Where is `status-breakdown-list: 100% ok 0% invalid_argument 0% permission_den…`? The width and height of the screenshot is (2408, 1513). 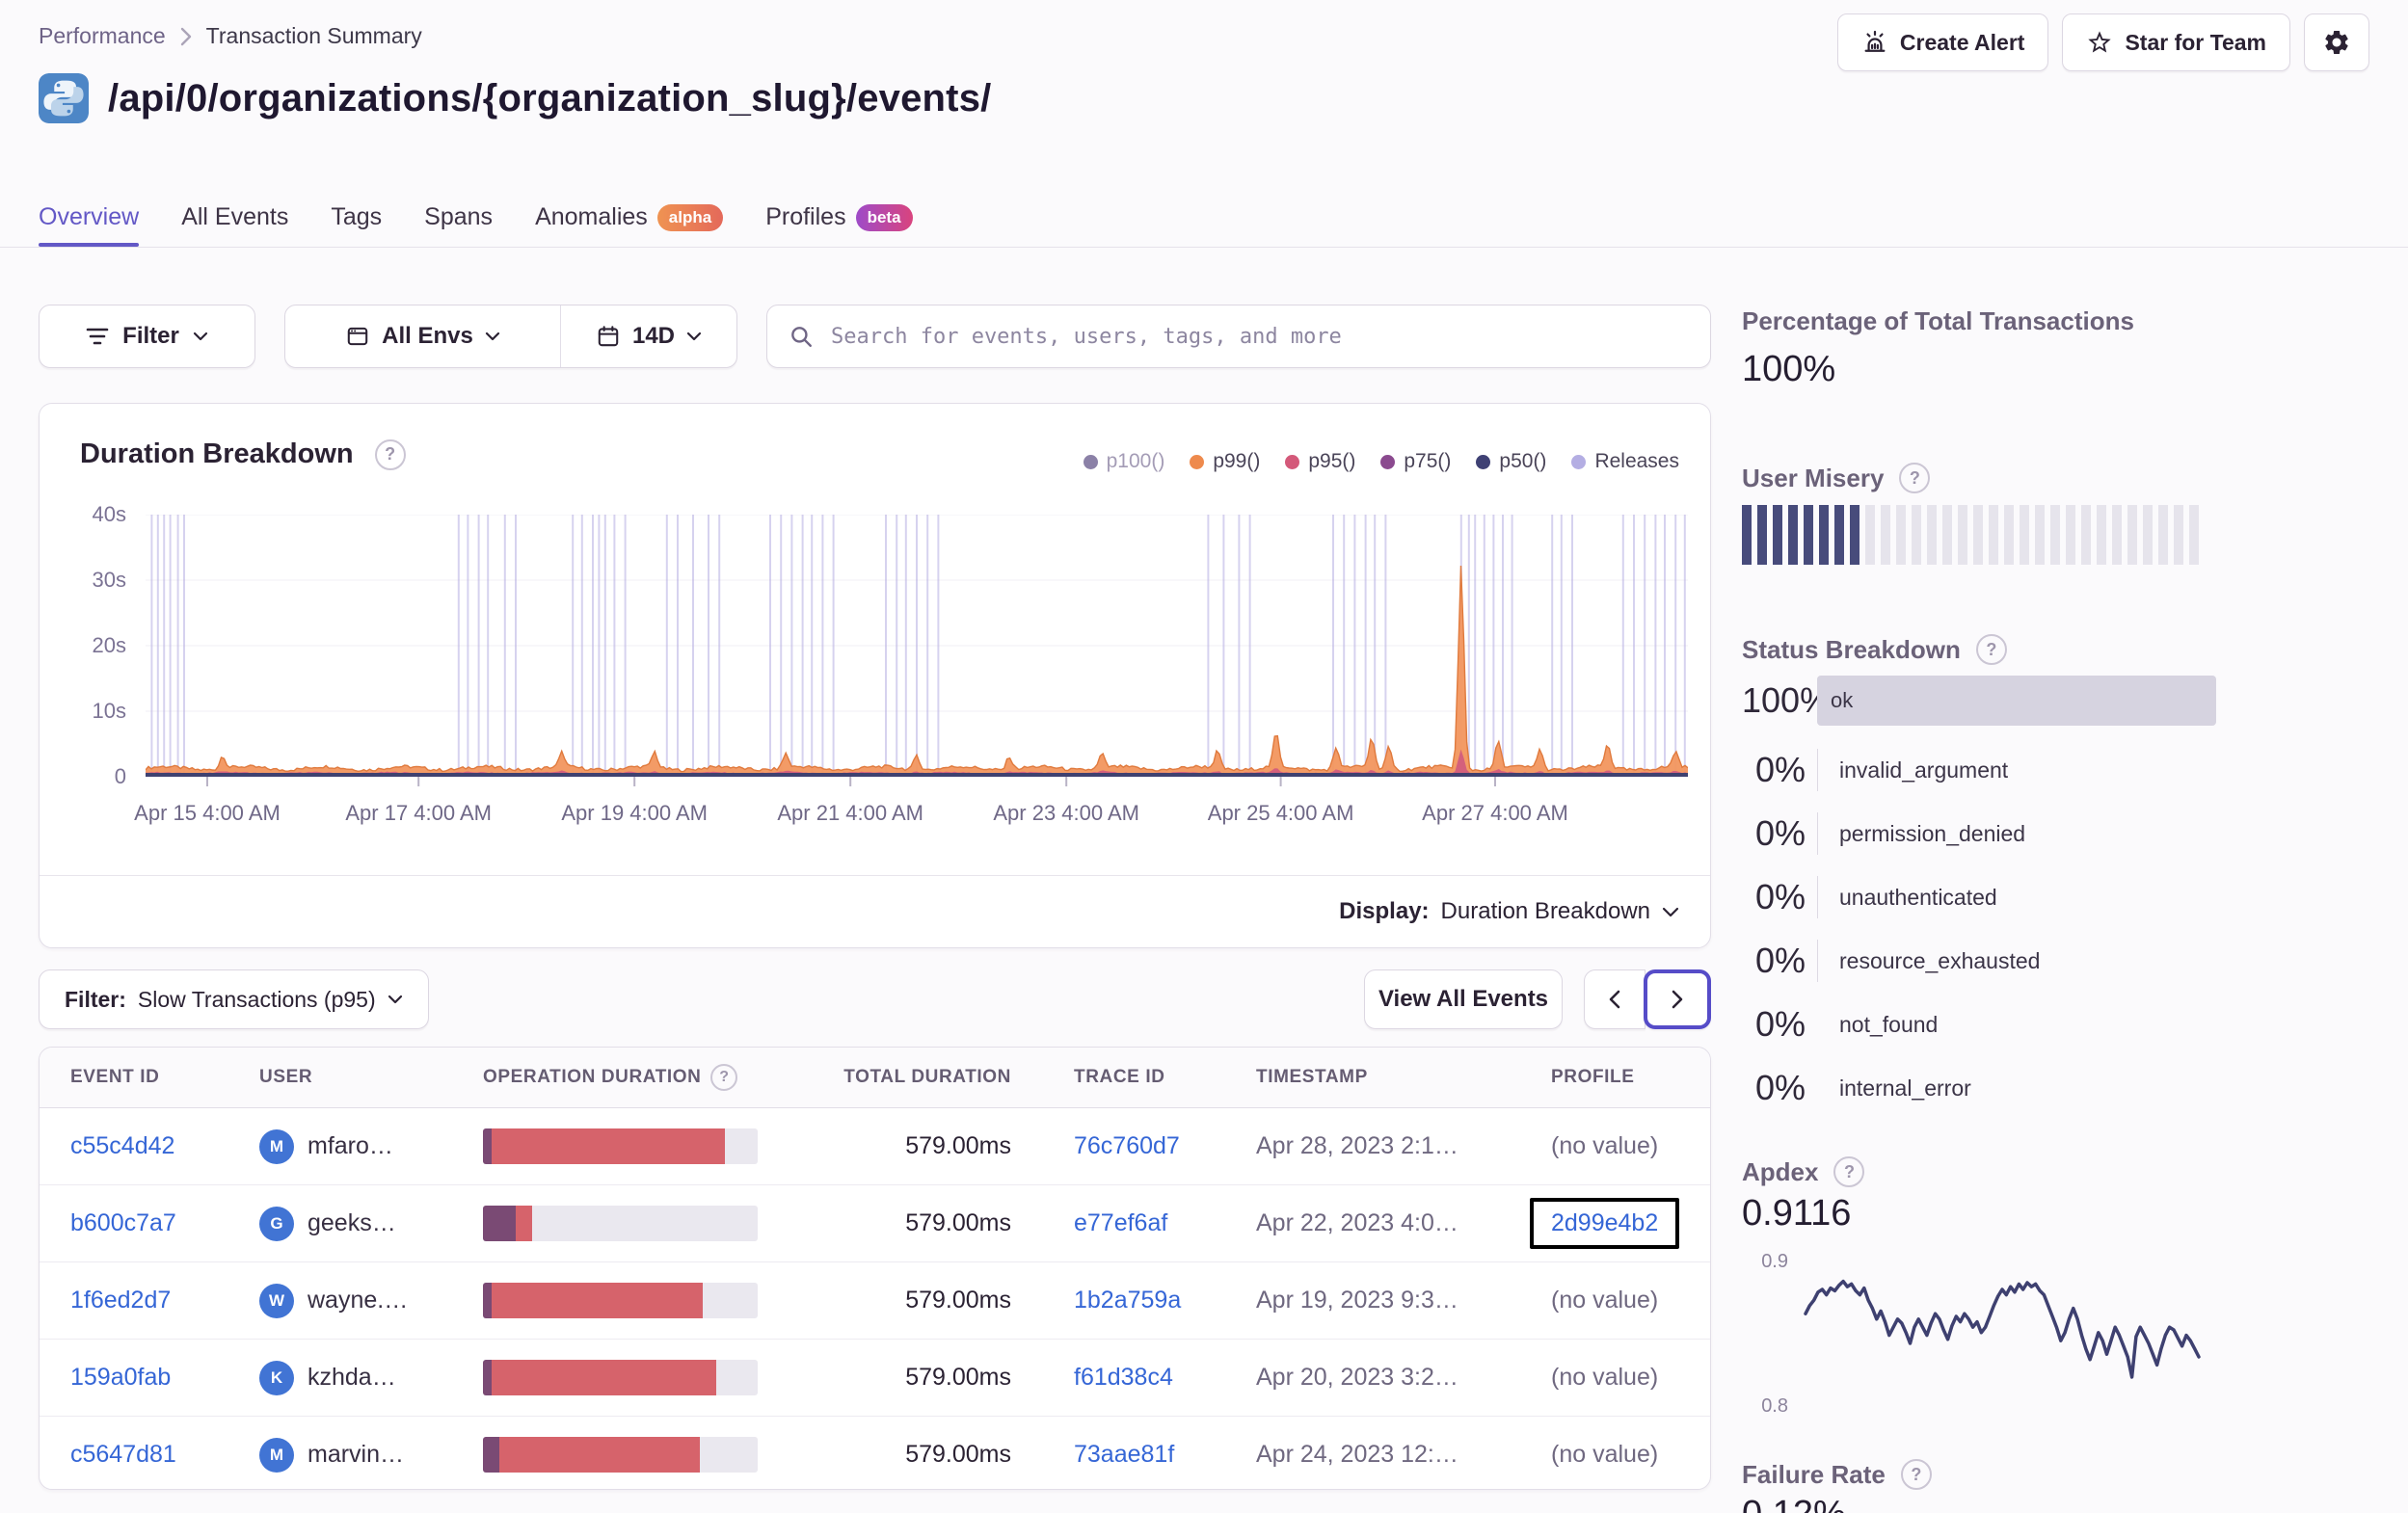 status-breakdown-list: 100% ok 0% invalid_argument 0% permission_den… is located at coordinates (1979, 896).